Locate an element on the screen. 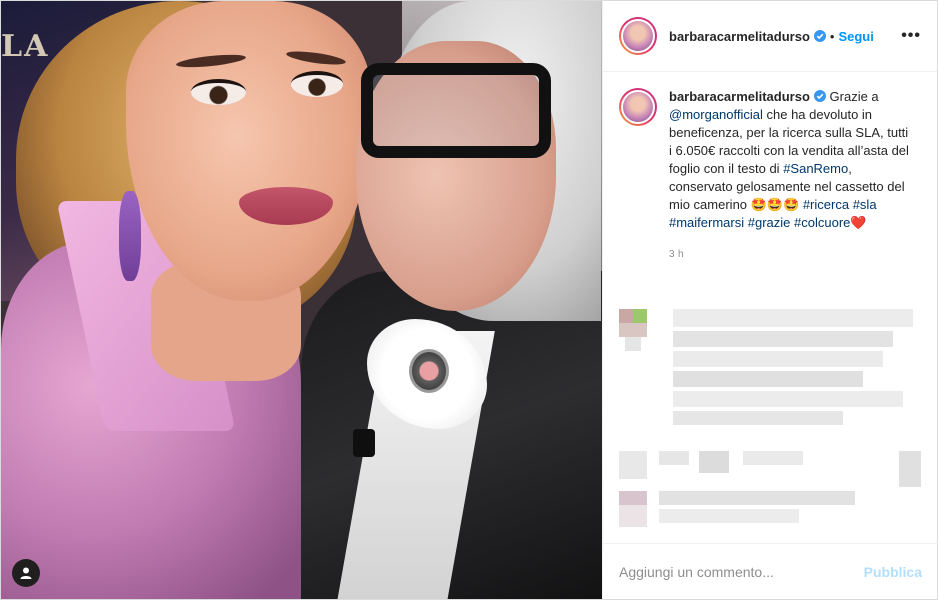 The height and width of the screenshot is (600, 938). comment-input is located at coordinates (741, 571).